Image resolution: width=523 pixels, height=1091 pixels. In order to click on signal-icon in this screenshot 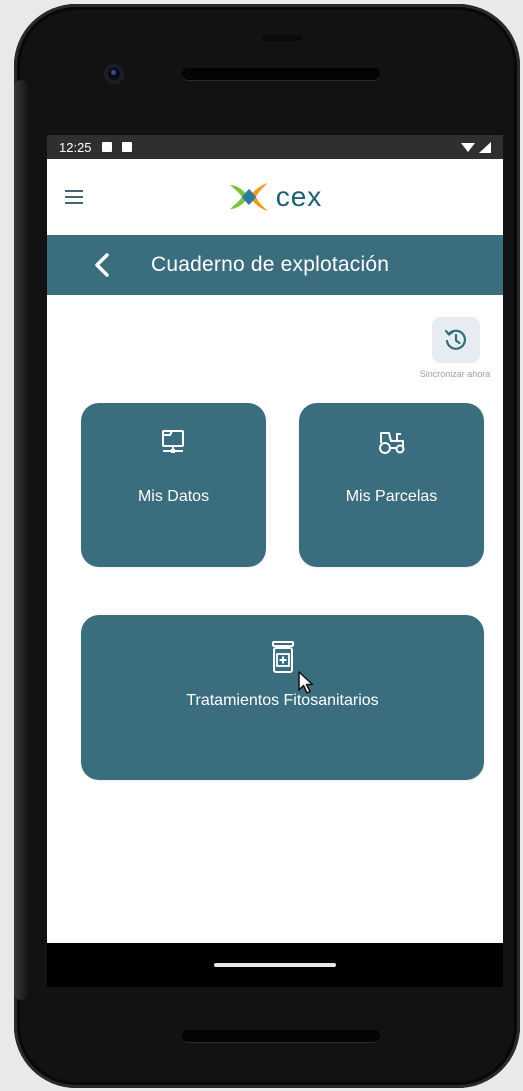, I will do `click(485, 147)`.